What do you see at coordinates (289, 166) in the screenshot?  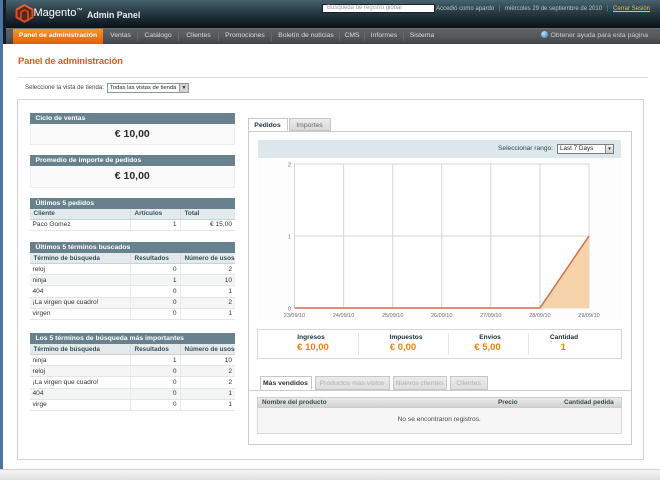 I see `svg-text: 2` at bounding box center [289, 166].